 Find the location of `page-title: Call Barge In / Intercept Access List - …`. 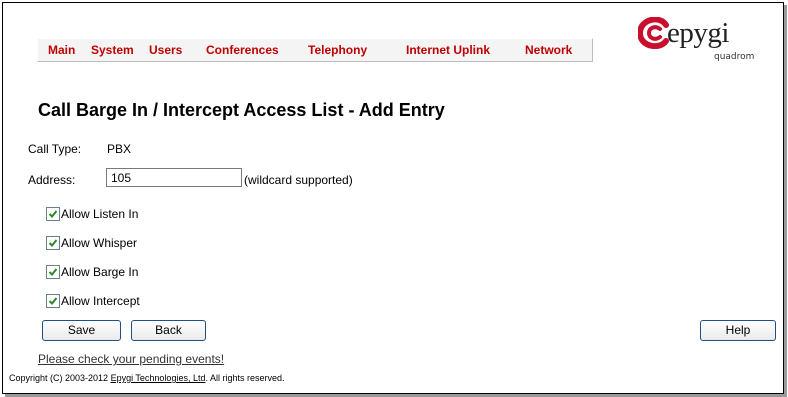

page-title: Call Barge In / Intercept Access List - … is located at coordinates (241, 110).